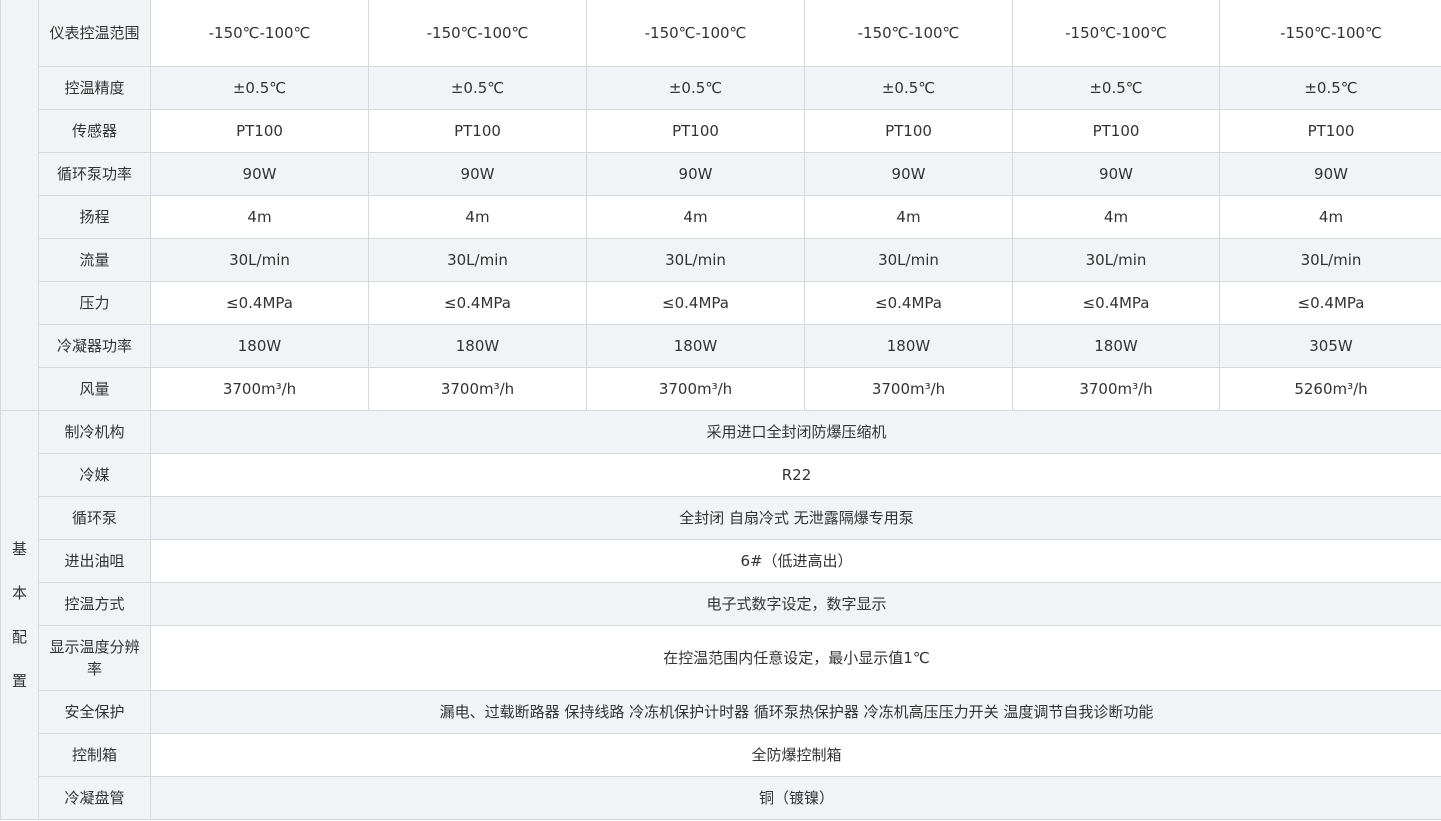  I want to click on table-row: 显示温度分辨率 在控温范围内任意设定，最小显示值1℃, so click(721, 658).